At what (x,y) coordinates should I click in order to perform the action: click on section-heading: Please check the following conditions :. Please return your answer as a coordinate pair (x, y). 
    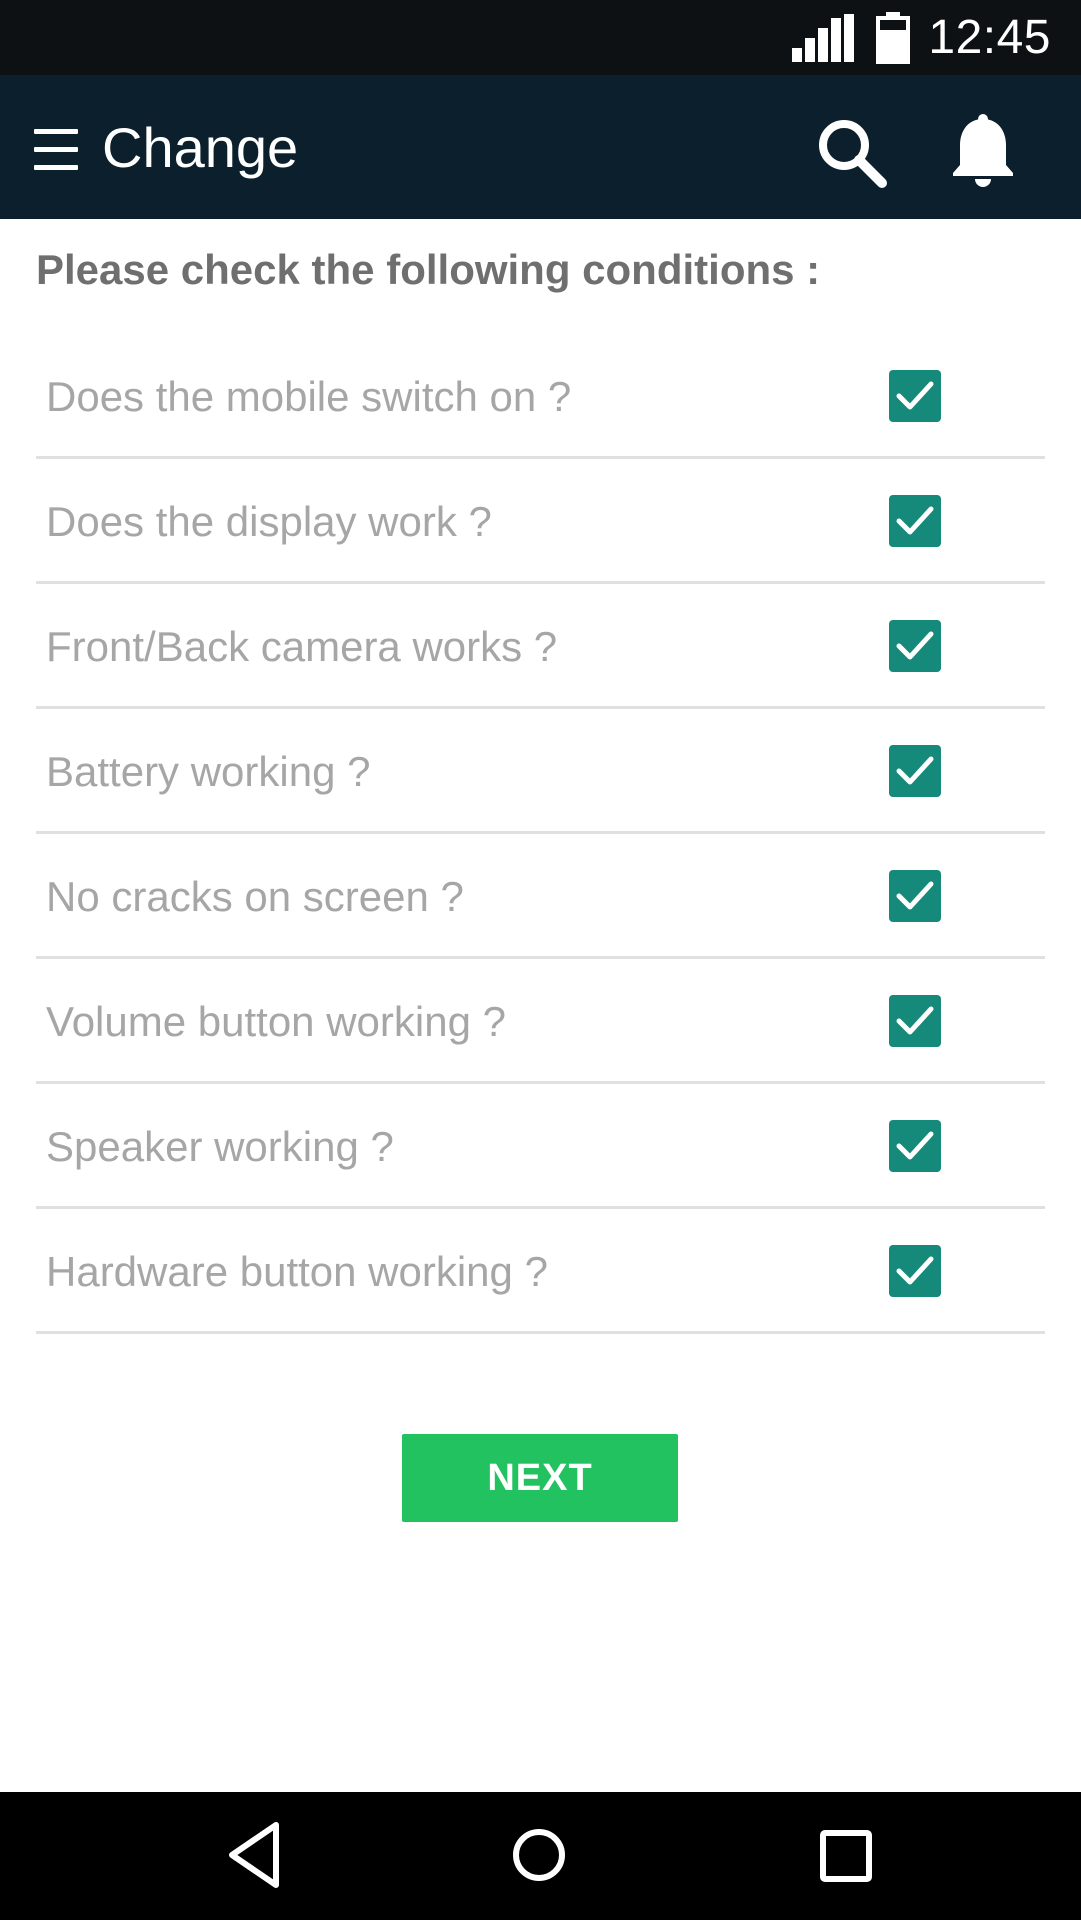
    Looking at the image, I should click on (428, 269).